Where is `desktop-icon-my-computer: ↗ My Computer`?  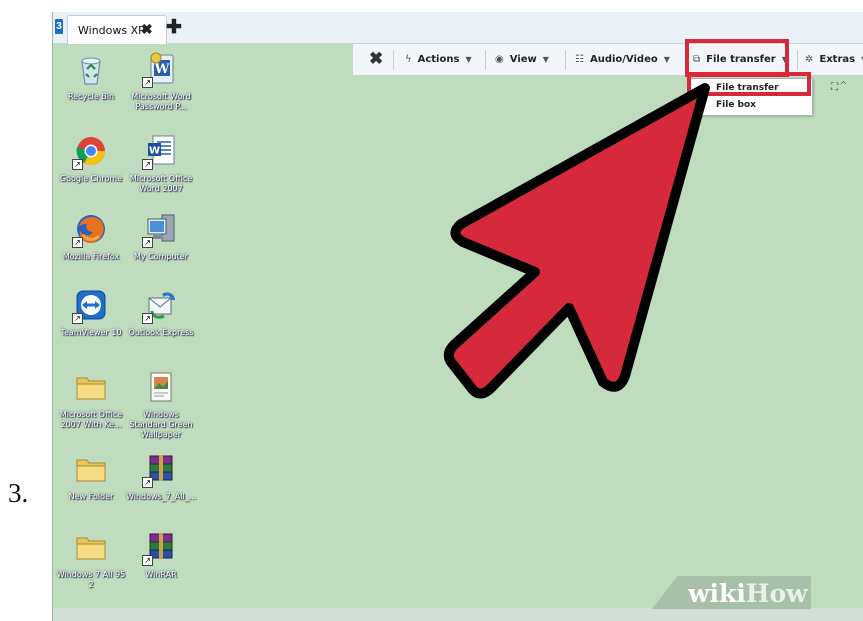 desktop-icon-my-computer: ↗ My Computer is located at coordinates (161, 237).